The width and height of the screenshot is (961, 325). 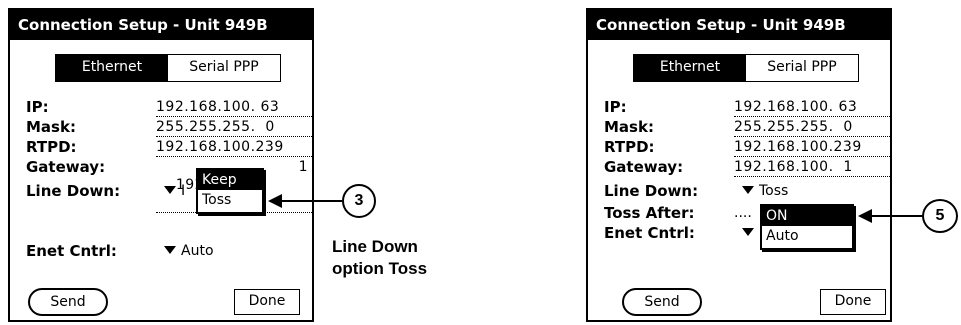 I want to click on enet-cntrl-value: Auto, so click(x=197, y=251).